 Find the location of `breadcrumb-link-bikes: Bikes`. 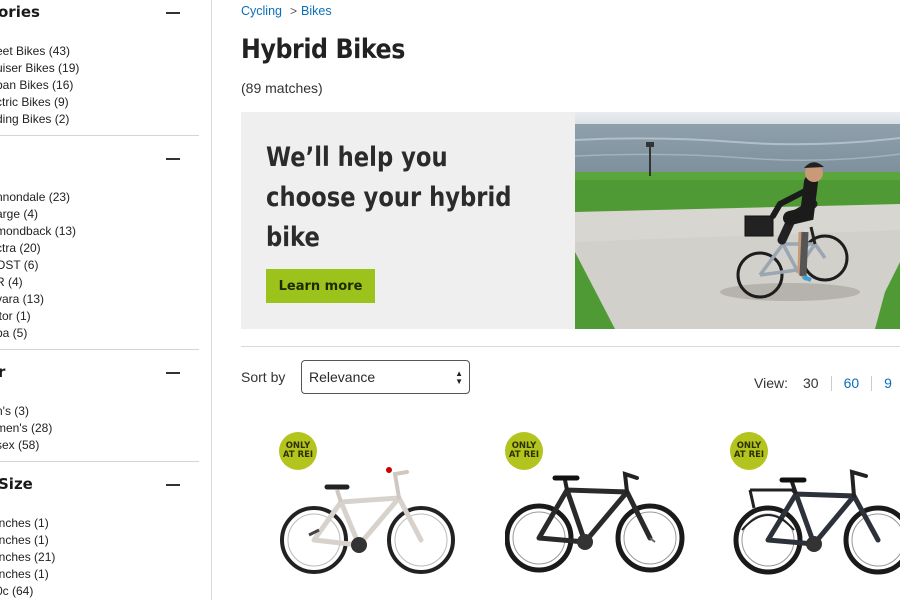

breadcrumb-link-bikes: Bikes is located at coordinates (316, 11).